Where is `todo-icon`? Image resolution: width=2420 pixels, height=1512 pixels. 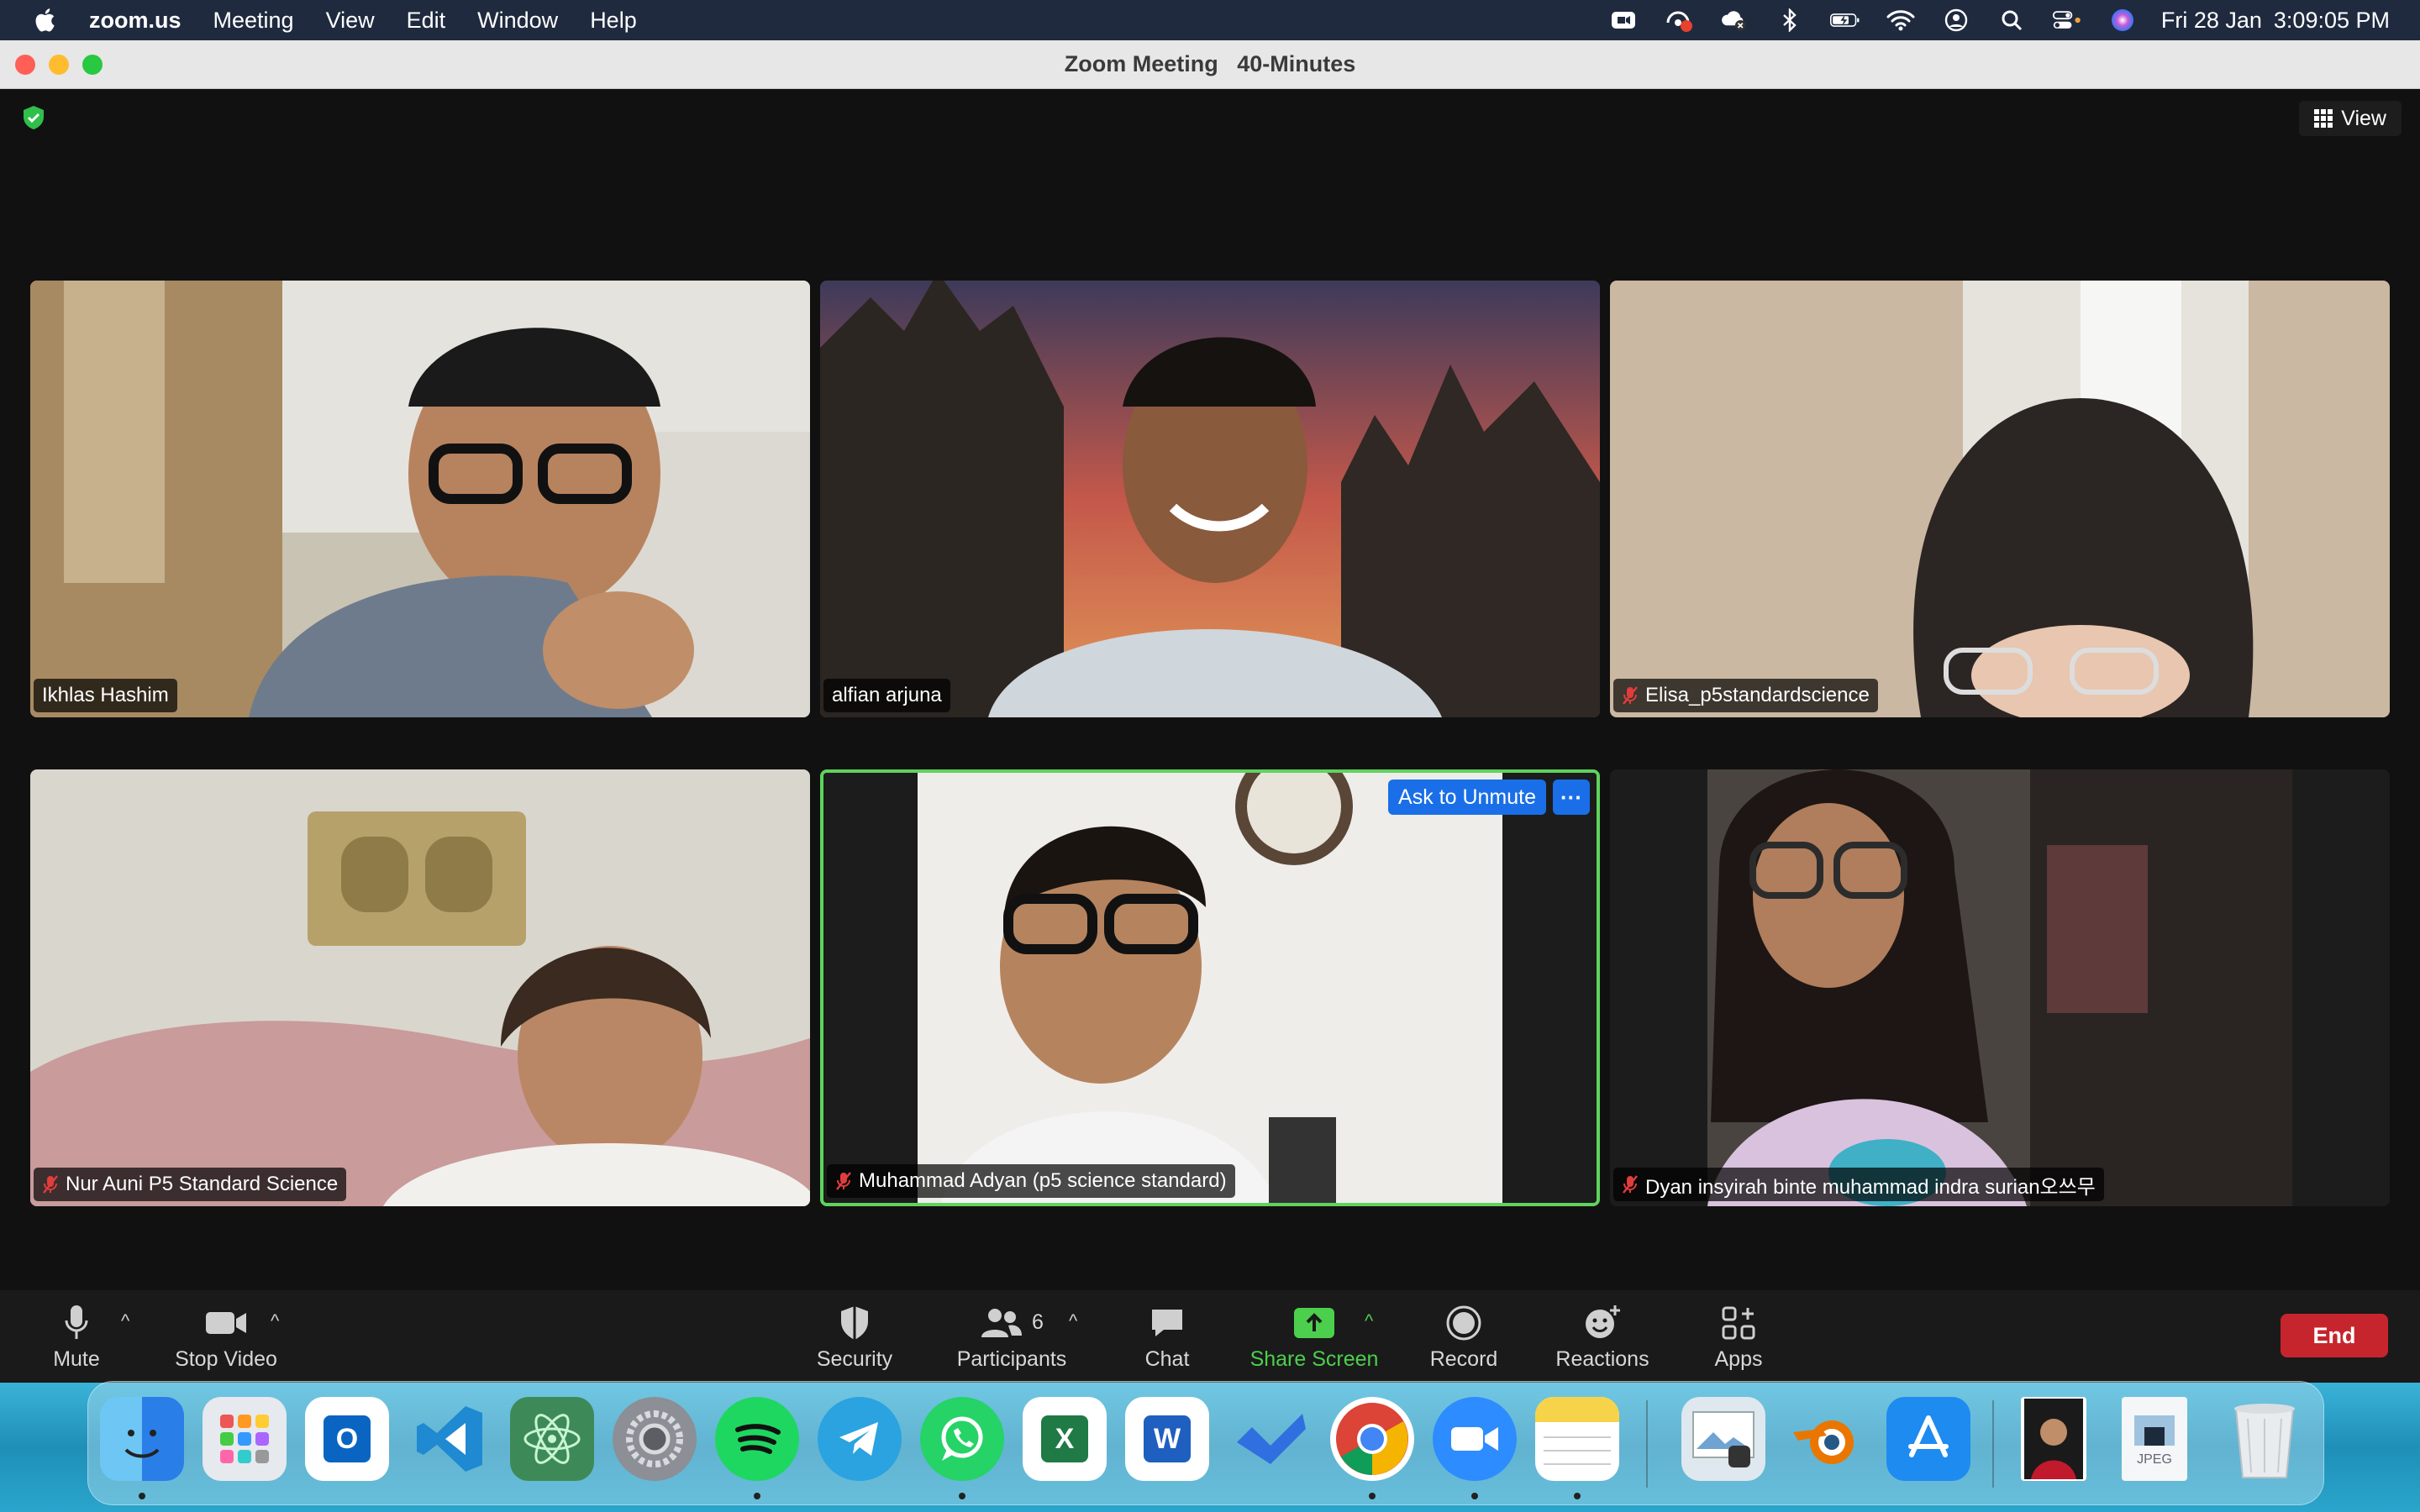 todo-icon is located at coordinates (1270, 1439).